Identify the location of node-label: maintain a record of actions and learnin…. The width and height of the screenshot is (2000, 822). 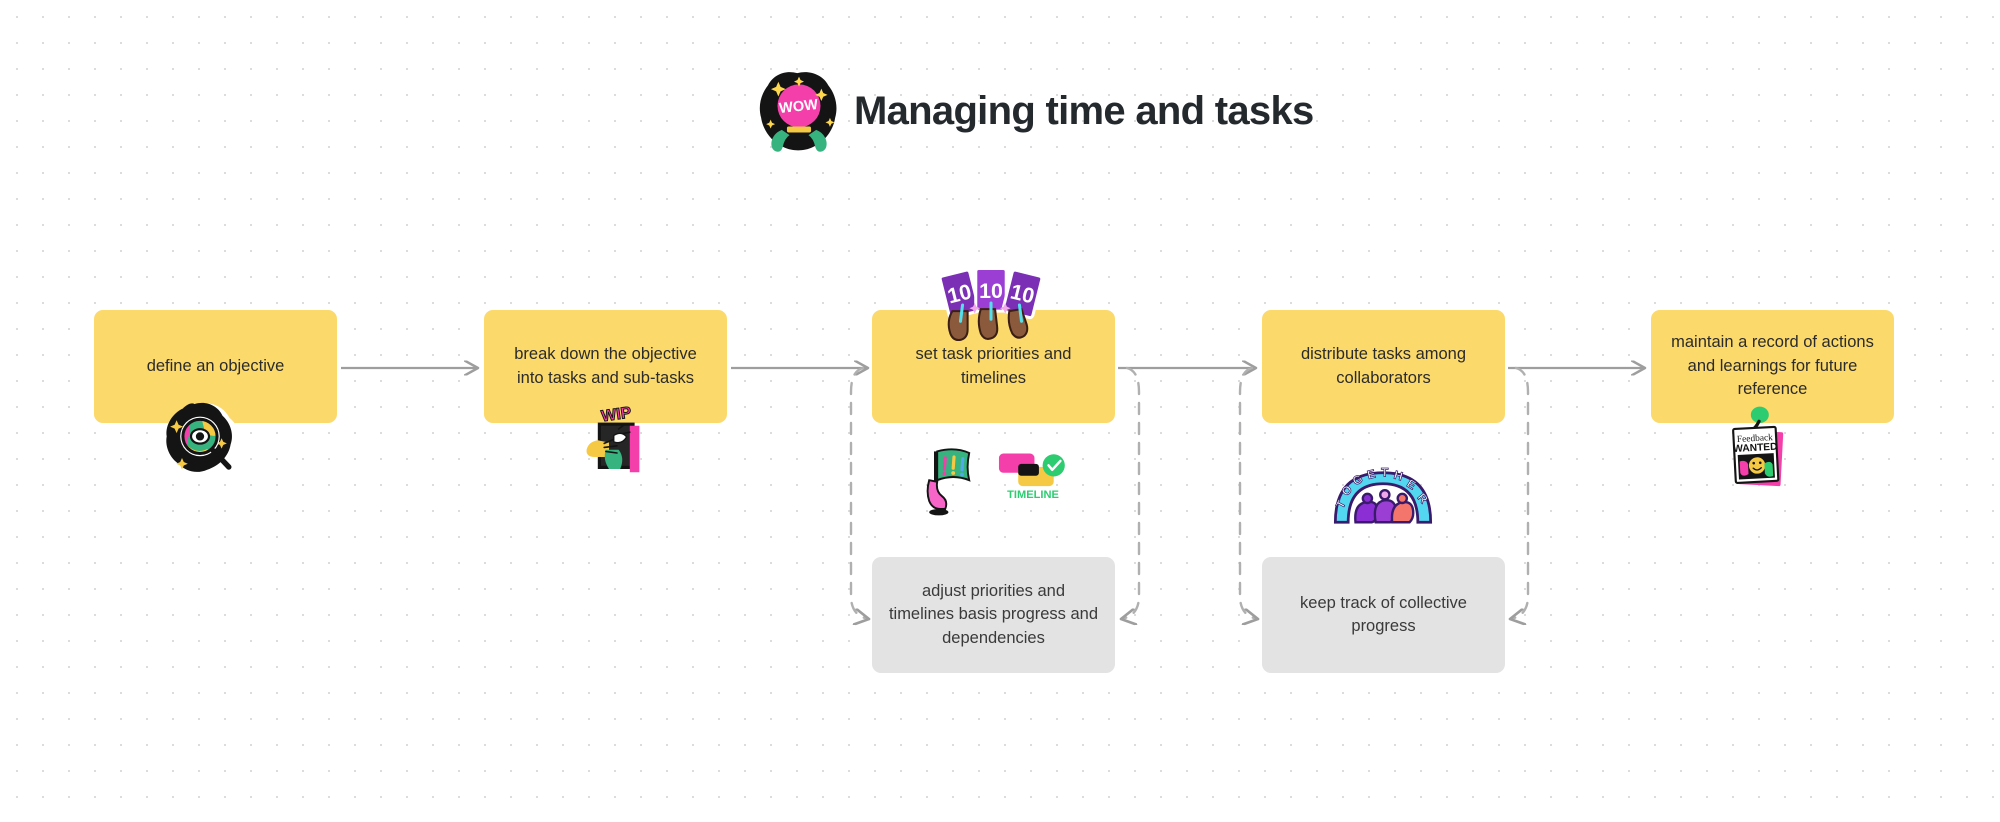
(1772, 366).